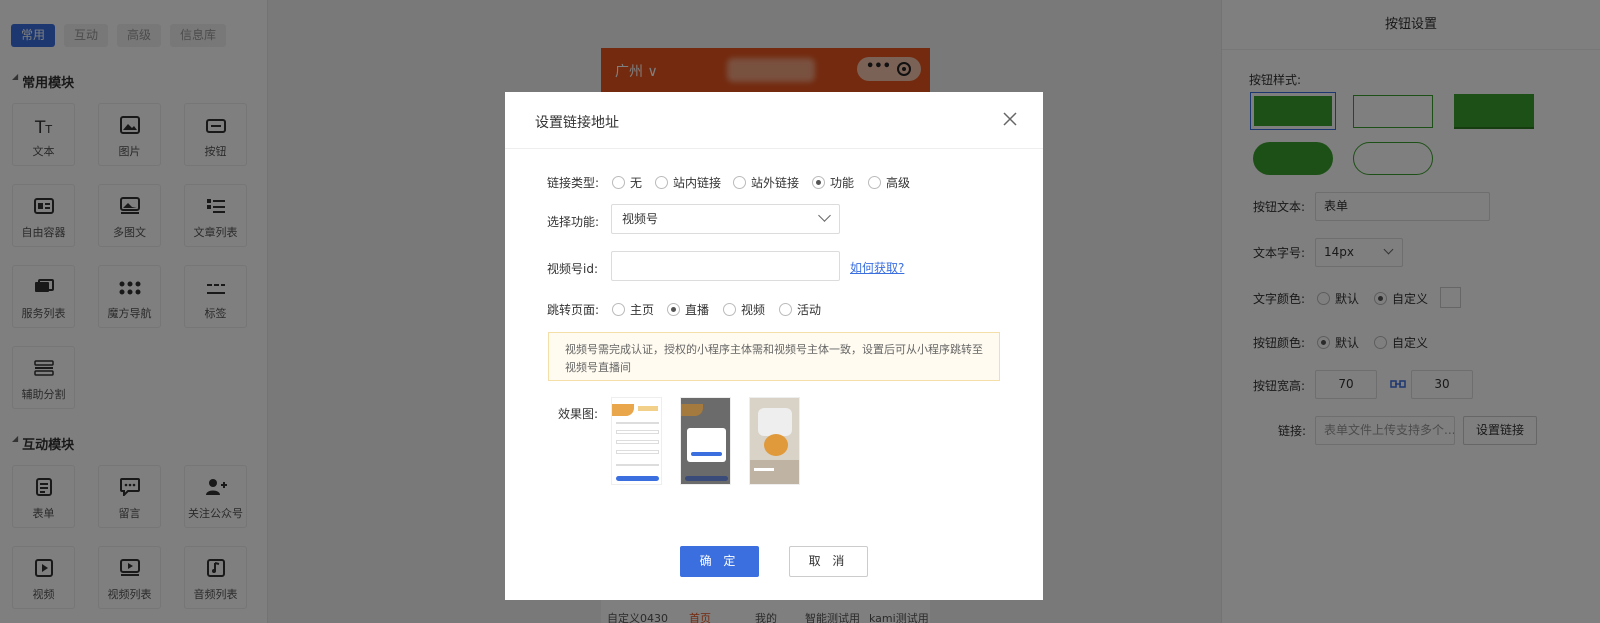 Image resolution: width=1600 pixels, height=623 pixels. I want to click on function-value: 视频号, so click(640, 219).